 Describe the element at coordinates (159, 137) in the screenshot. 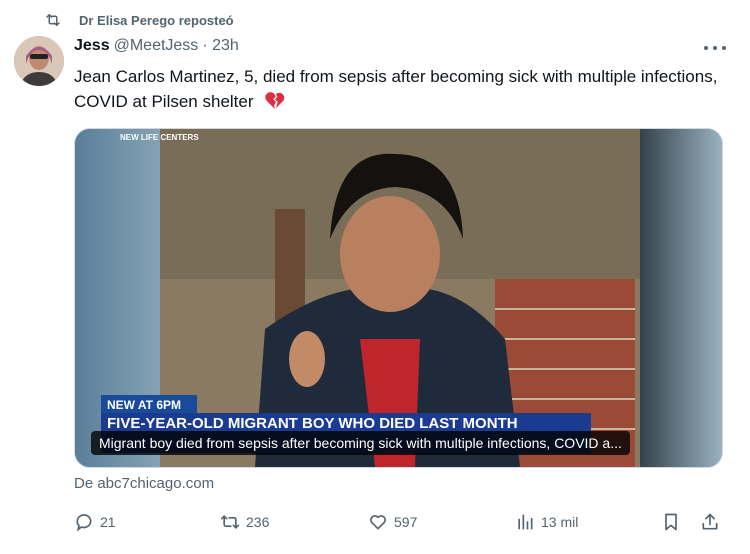

I see `overlay-label: NEW LIFE CENTERS` at that location.